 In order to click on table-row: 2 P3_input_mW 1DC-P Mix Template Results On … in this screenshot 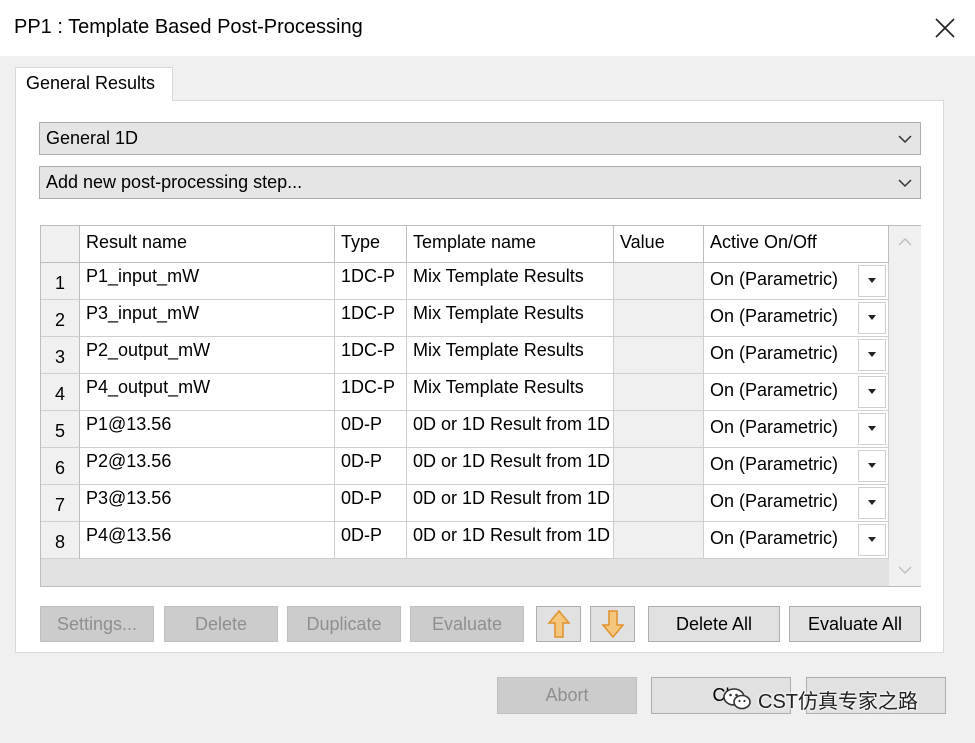, I will do `click(465, 318)`.